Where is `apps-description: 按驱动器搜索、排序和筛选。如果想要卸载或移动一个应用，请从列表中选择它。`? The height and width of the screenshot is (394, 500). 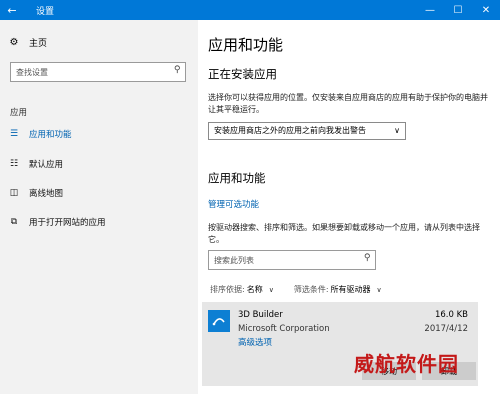
apps-description: 按驱动器搜索、排序和筛选。如果想要卸载或移动一个应用，请从列表中选择它。 is located at coordinates (344, 233).